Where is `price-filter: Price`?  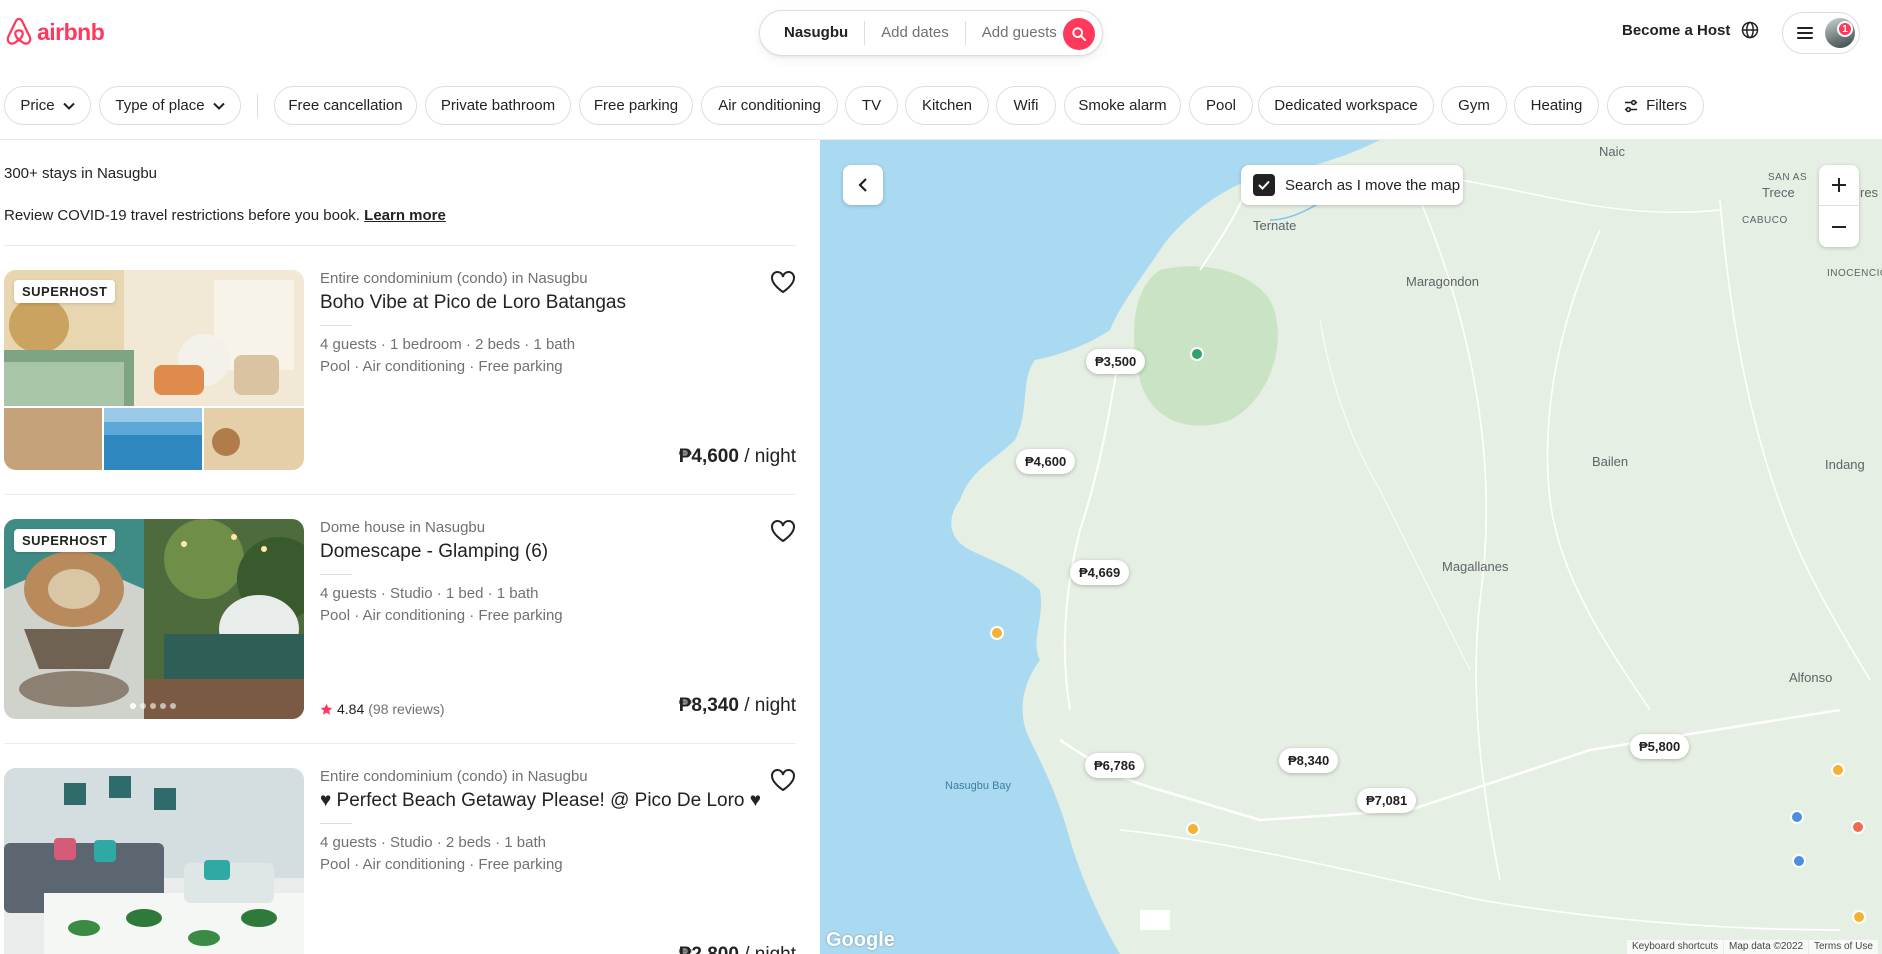 price-filter: Price is located at coordinates (47, 105).